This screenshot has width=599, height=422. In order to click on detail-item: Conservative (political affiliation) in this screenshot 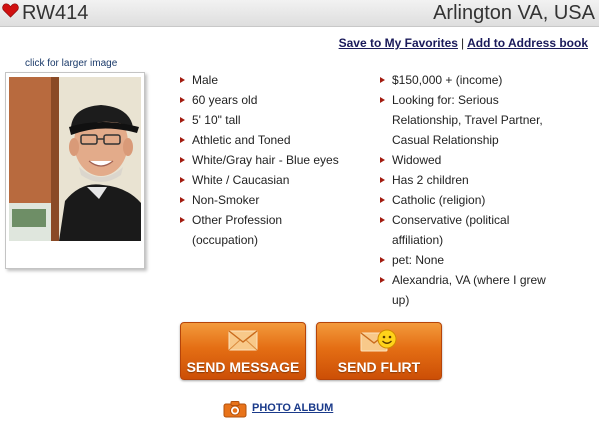, I will do `click(454, 230)`.